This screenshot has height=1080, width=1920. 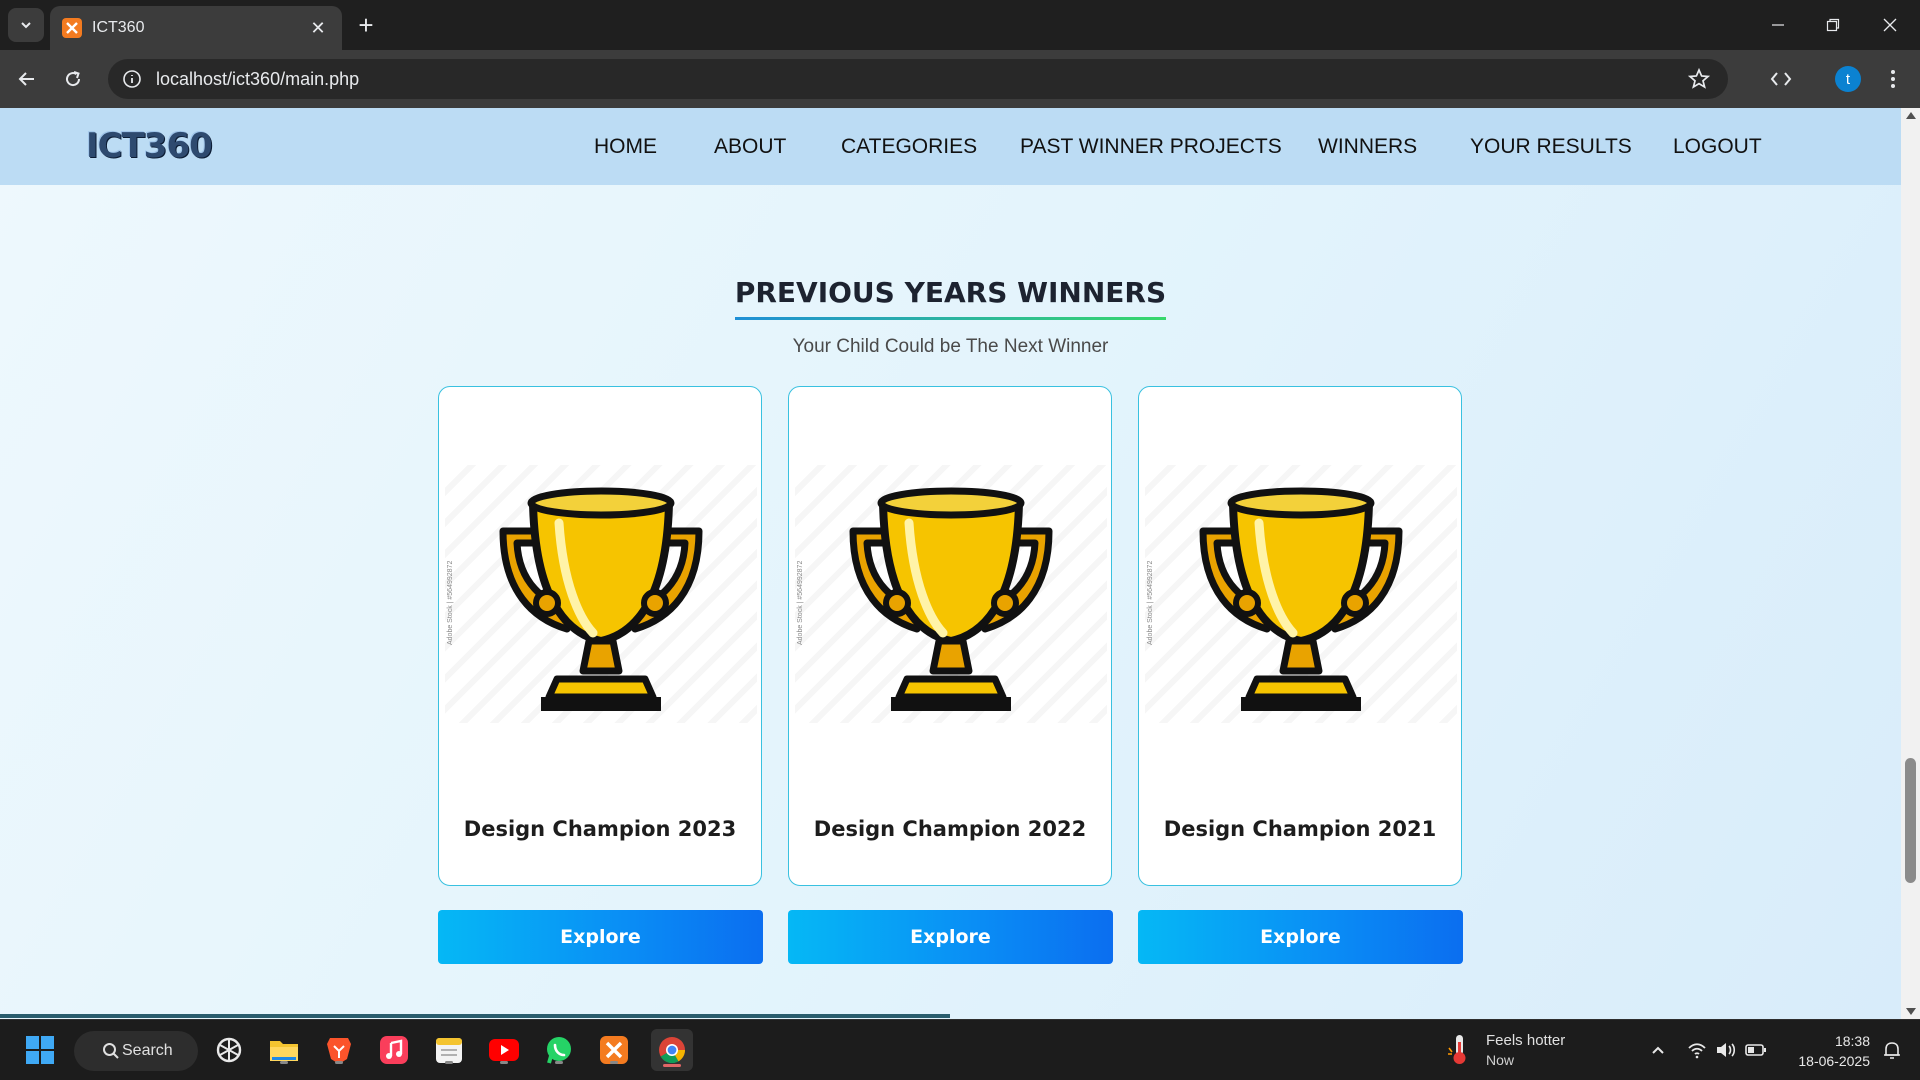 I want to click on speaker-icon, so click(x=1726, y=1050).